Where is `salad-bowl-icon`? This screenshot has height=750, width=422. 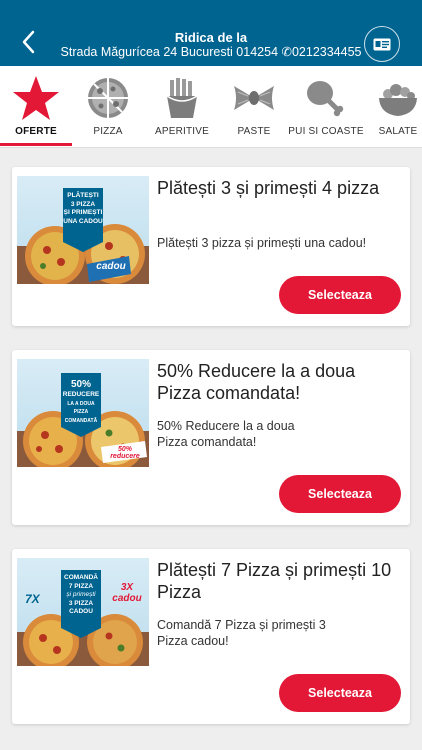 salad-bowl-icon is located at coordinates (397, 98).